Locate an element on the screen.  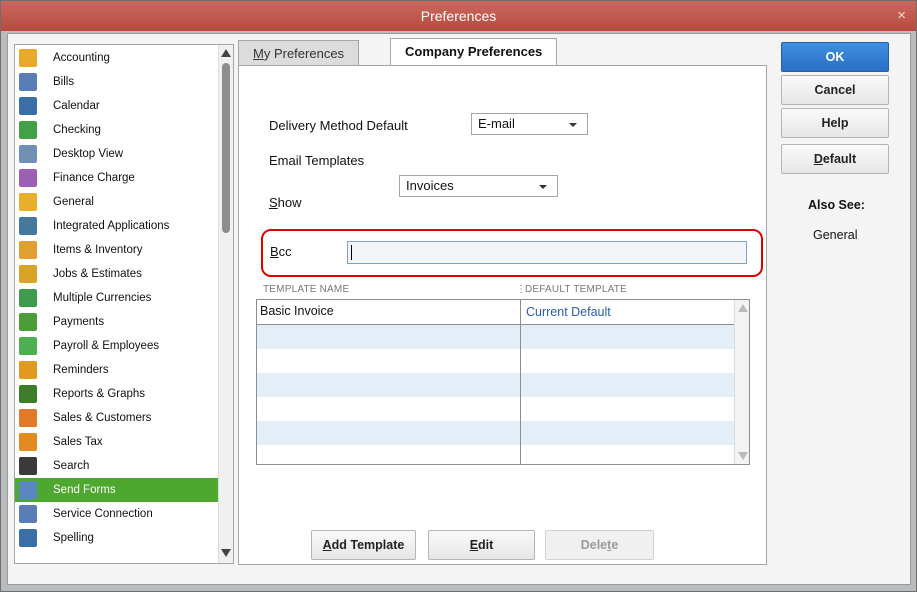
reports-icon is located at coordinates (28, 394).